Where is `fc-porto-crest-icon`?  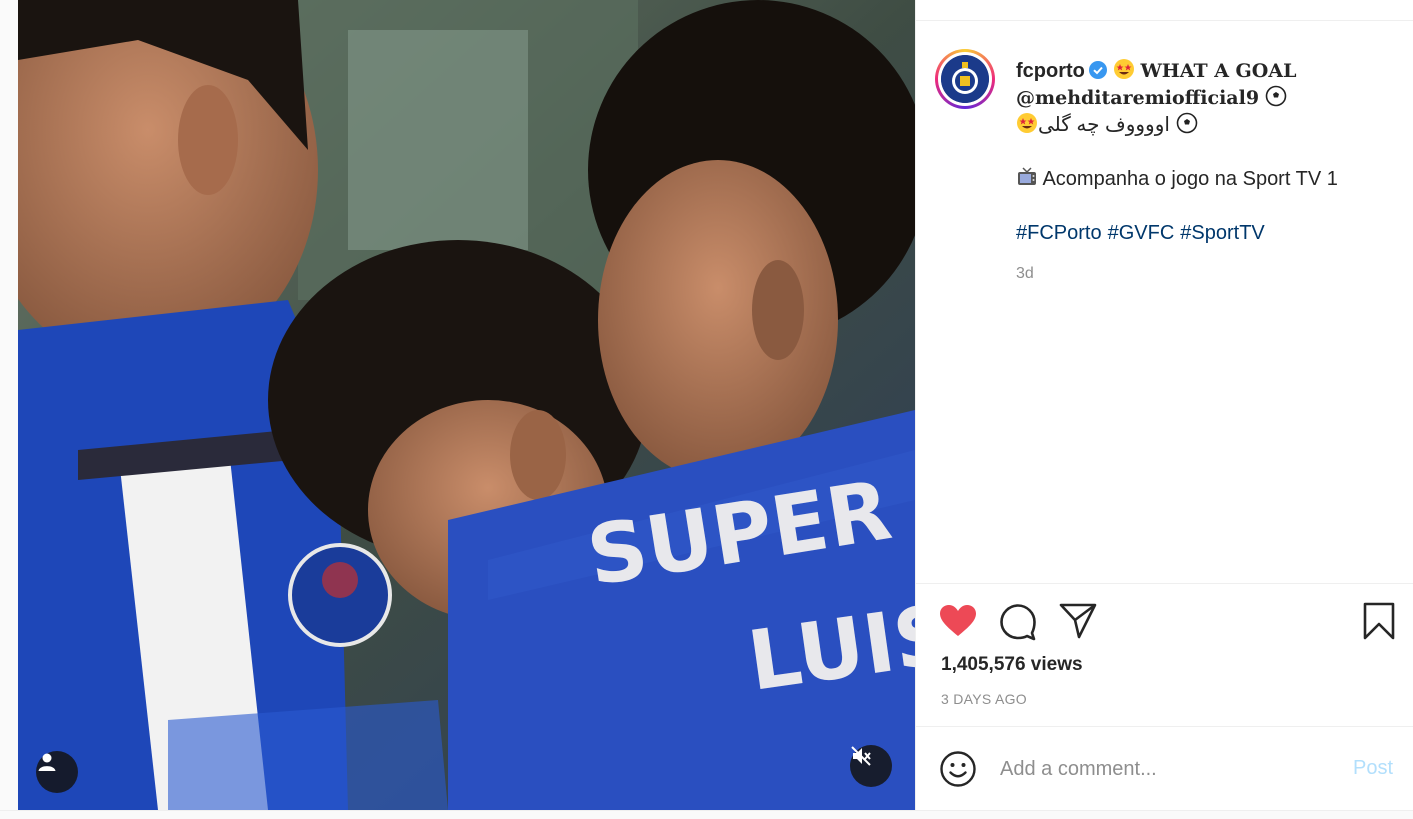 fc-porto-crest-icon is located at coordinates (965, 79).